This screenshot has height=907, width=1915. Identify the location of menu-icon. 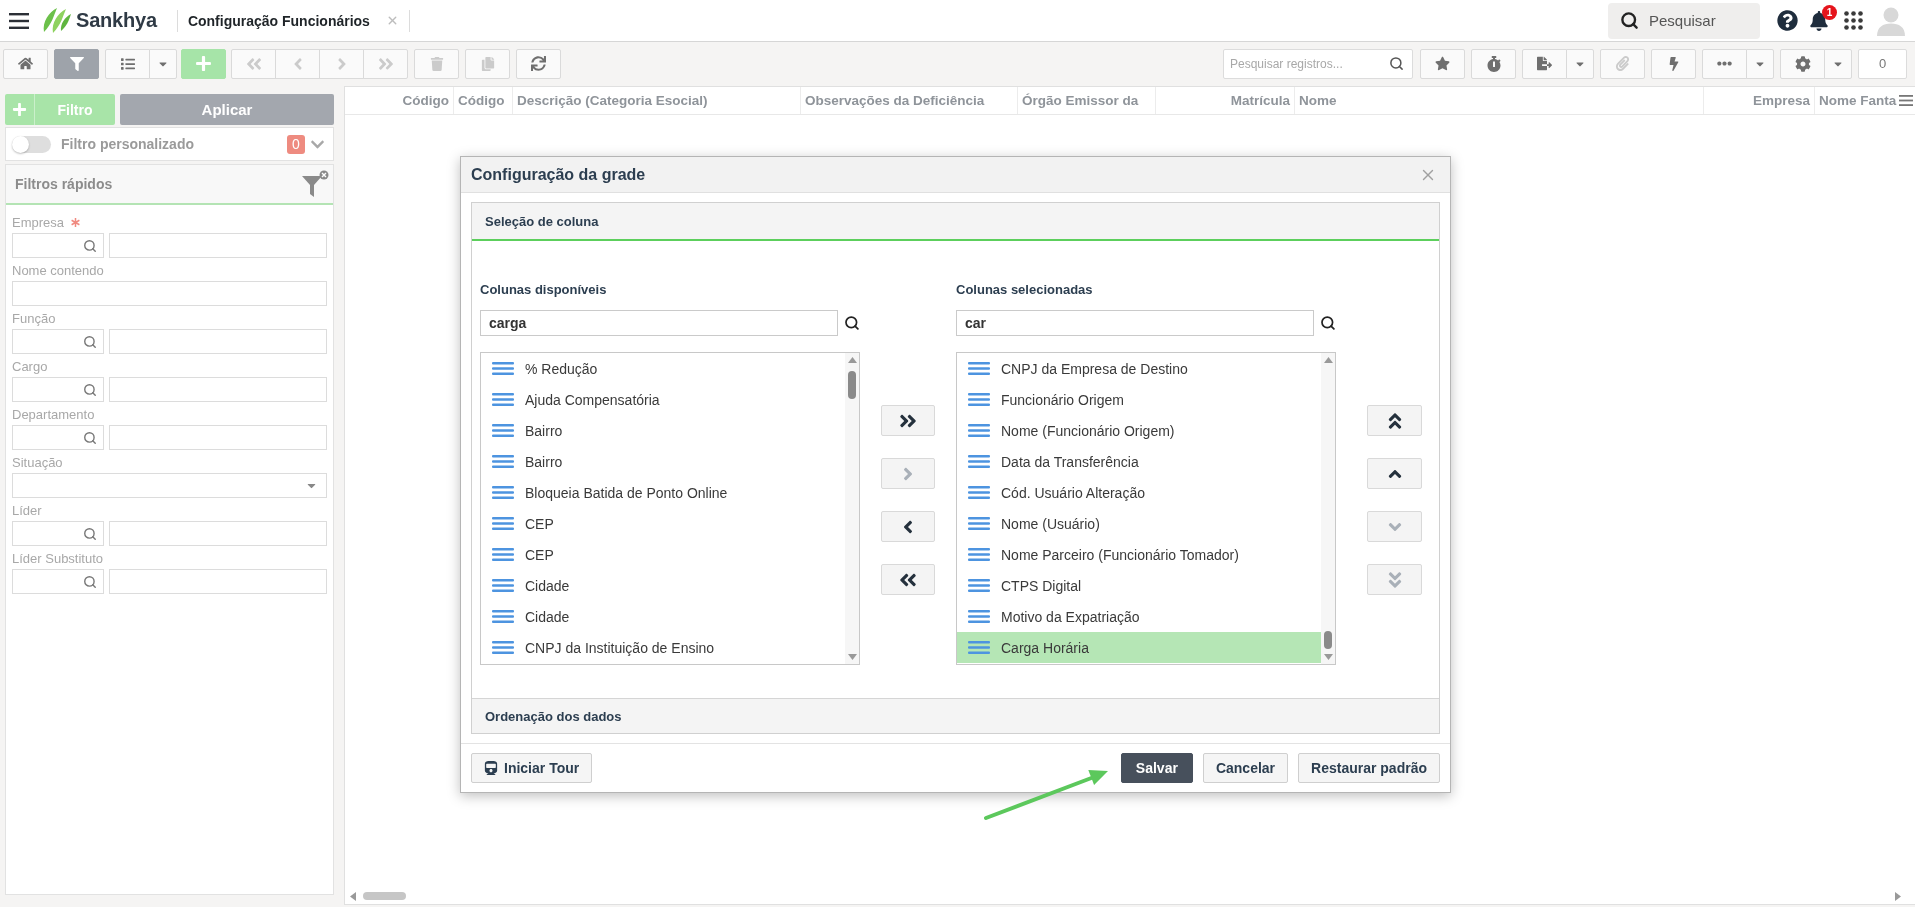
(19, 20).